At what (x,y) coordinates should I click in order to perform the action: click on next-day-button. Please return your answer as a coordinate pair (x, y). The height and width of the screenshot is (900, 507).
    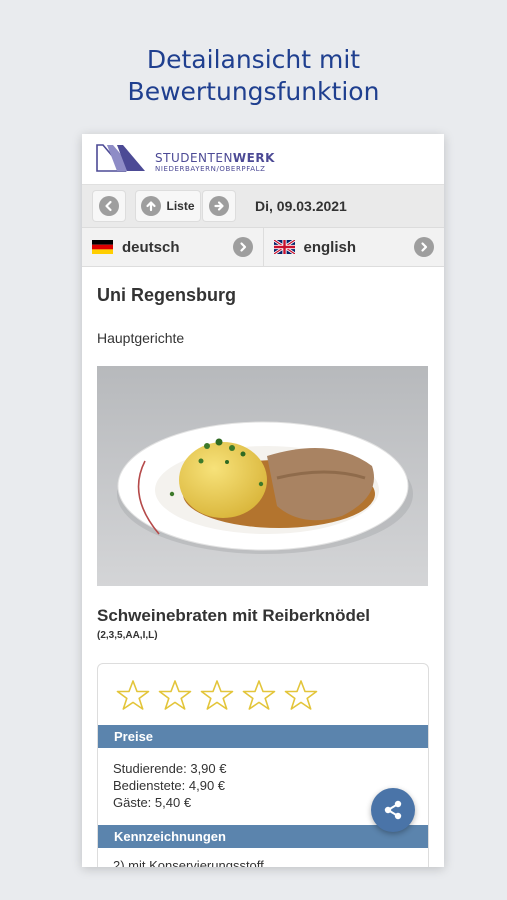
    Looking at the image, I should click on (219, 206).